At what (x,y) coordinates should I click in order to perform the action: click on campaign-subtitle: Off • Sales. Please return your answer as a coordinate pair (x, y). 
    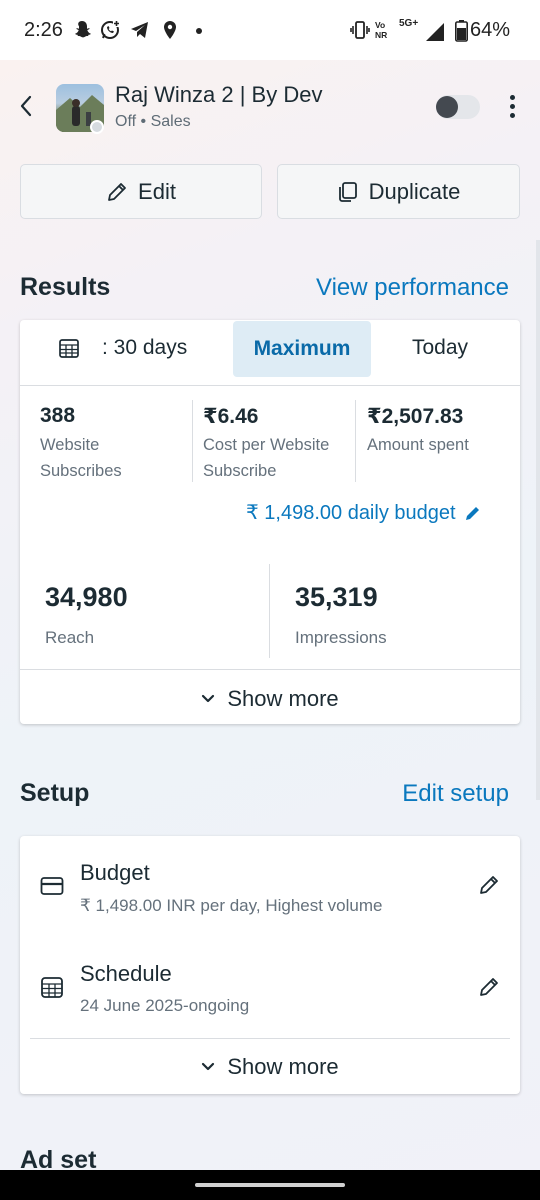
    Looking at the image, I should click on (153, 122).